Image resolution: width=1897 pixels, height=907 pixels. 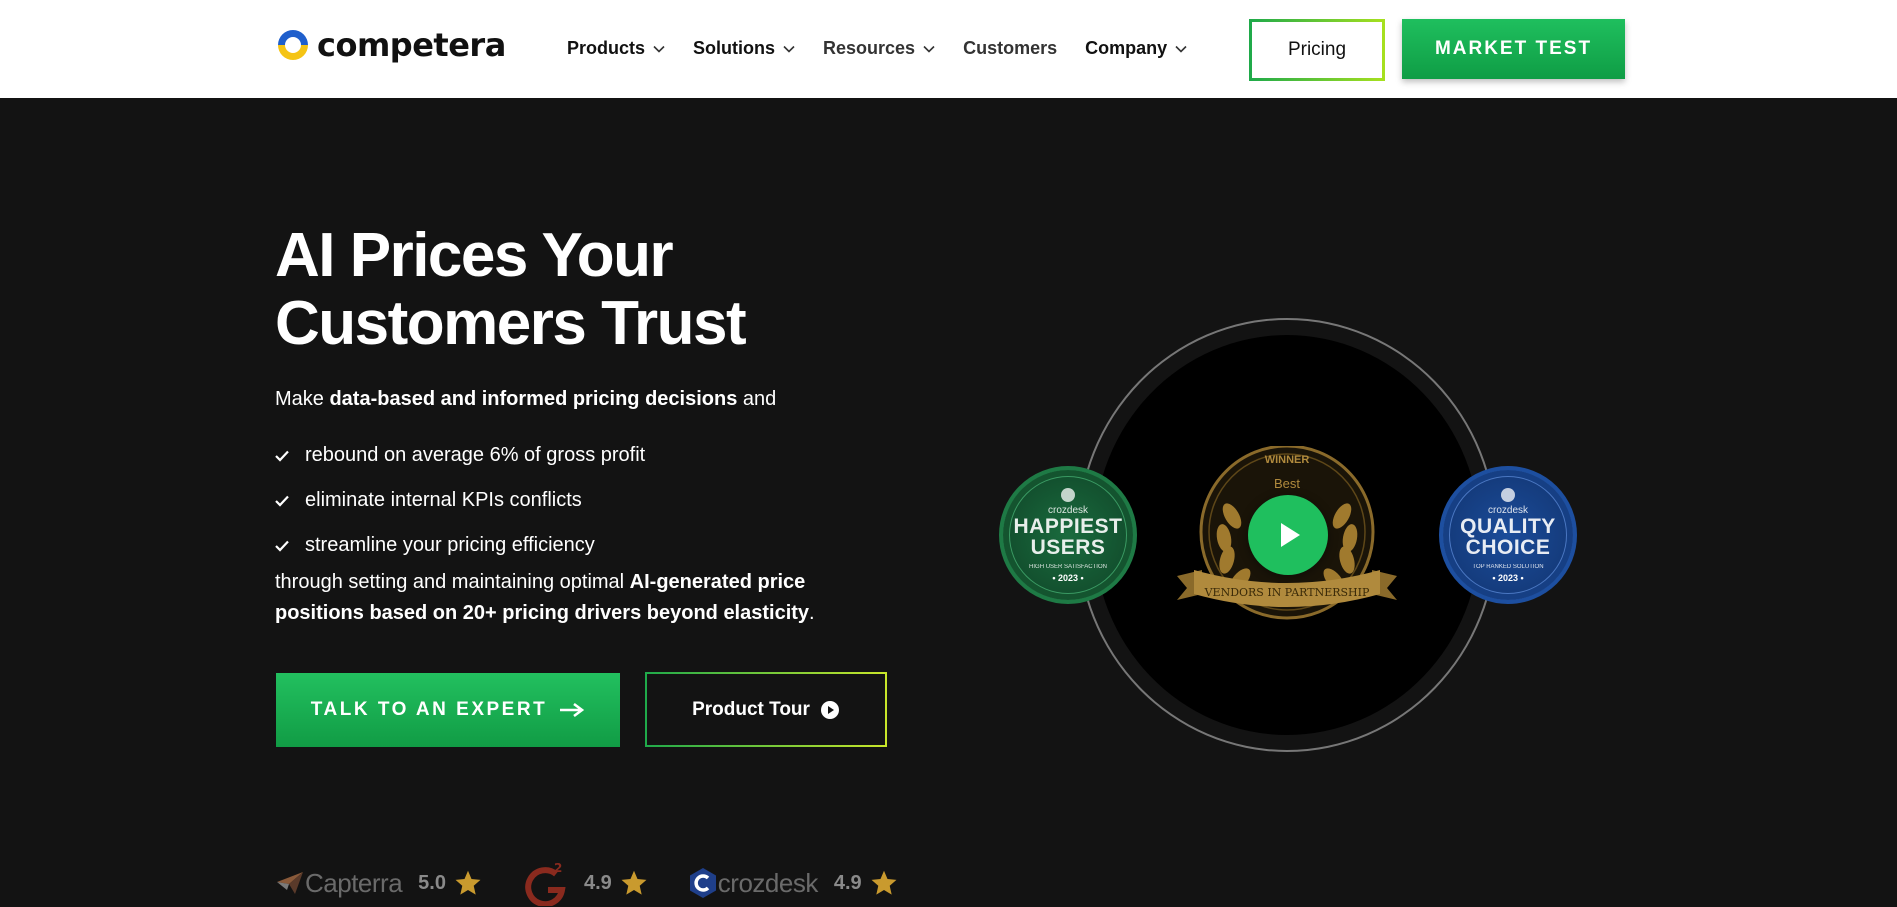 What do you see at coordinates (429, 709) in the screenshot?
I see `talk-to-expert-label: TALK TO AN EXPERT` at bounding box center [429, 709].